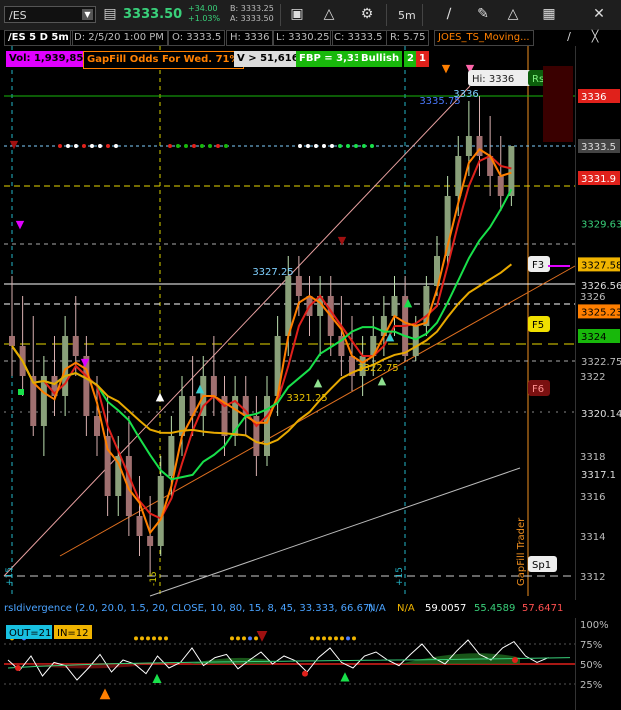  What do you see at coordinates (495, 608) in the screenshot?
I see `indicator-value-2: 55.4589` at bounding box center [495, 608].